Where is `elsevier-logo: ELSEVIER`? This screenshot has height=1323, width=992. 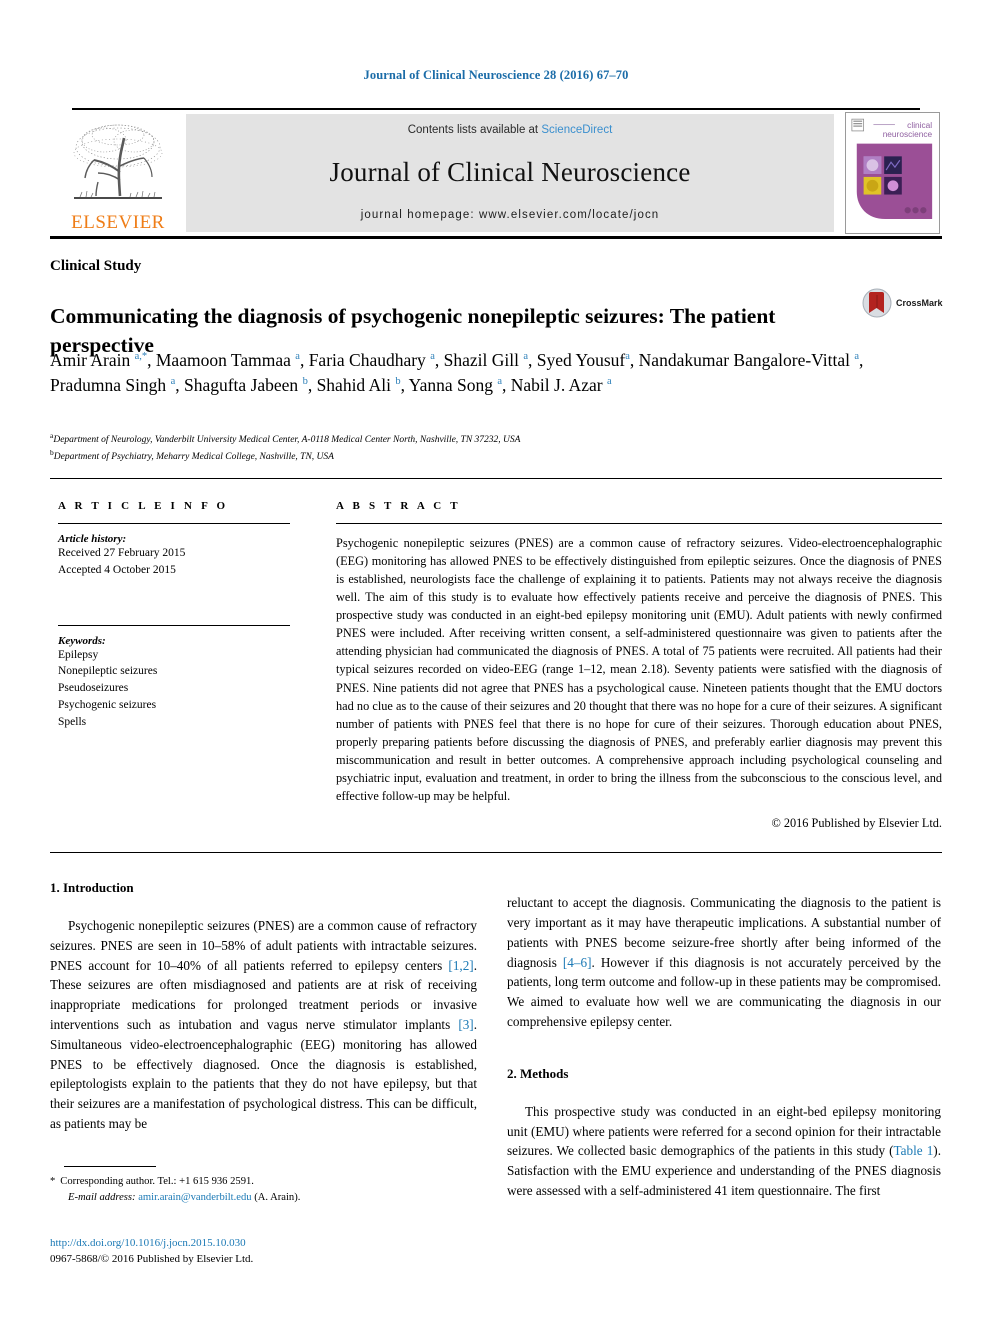 elsevier-logo: ELSEVIER is located at coordinates (118, 173).